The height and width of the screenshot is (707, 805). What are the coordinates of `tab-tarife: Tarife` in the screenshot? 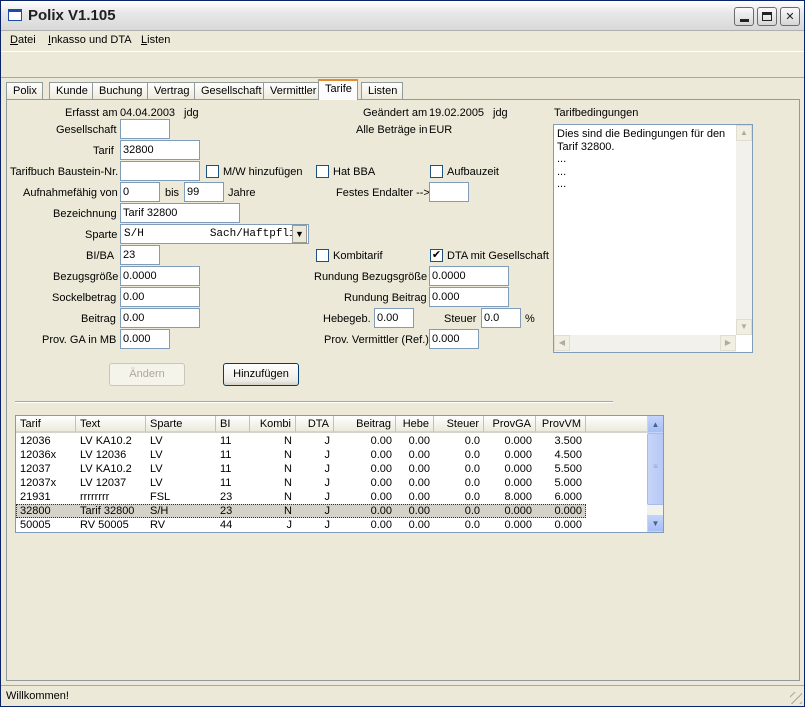 It's located at (338, 89).